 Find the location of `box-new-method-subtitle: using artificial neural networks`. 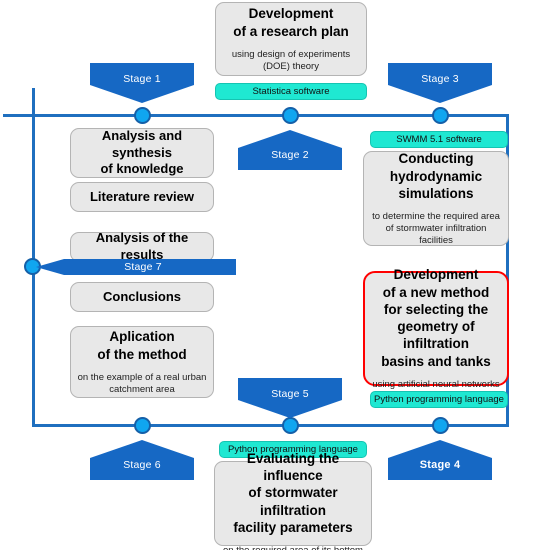

box-new-method-subtitle: using artificial neural networks is located at coordinates (436, 384).